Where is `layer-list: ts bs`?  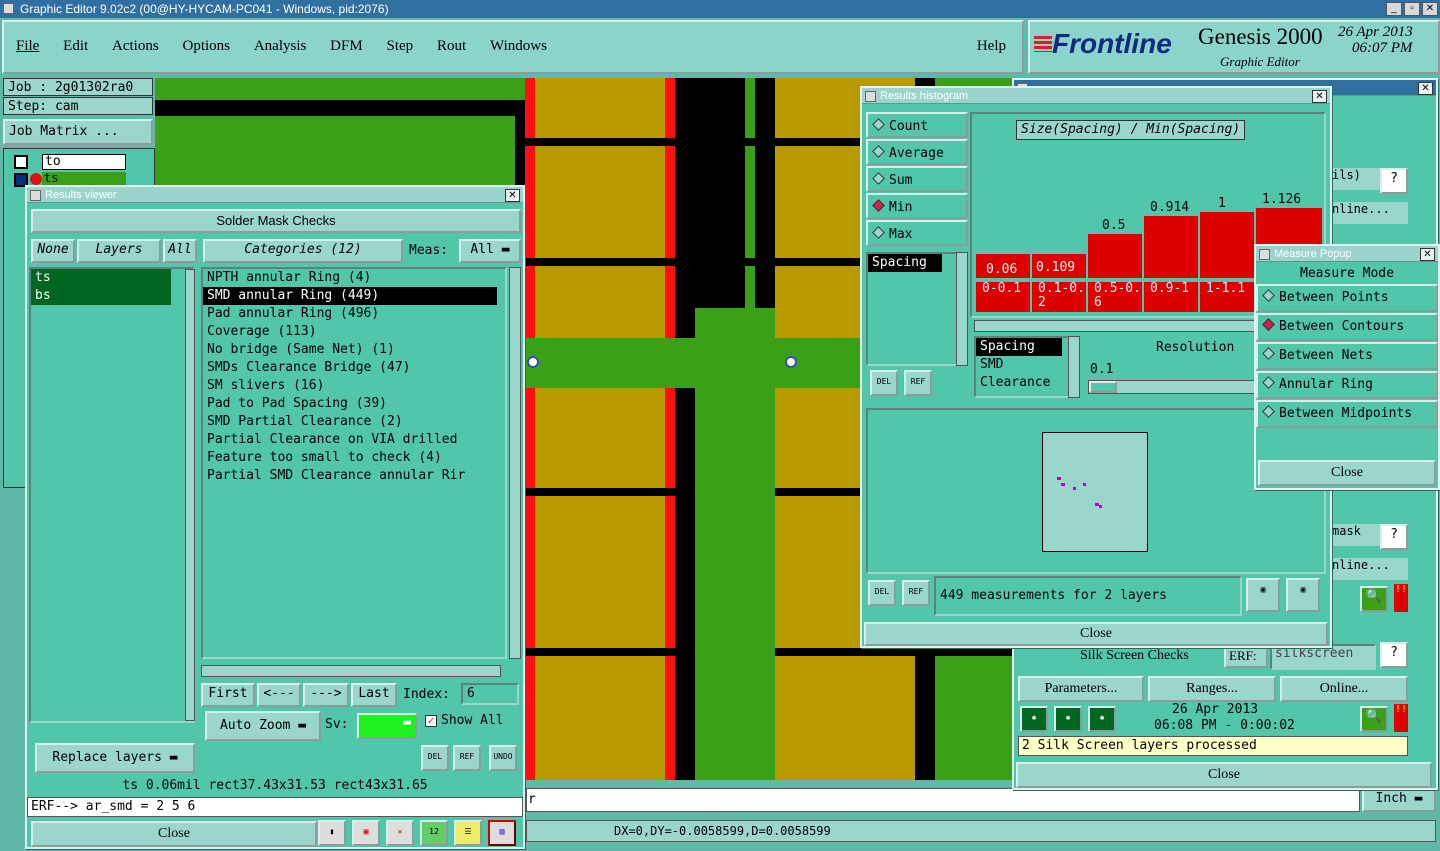
layer-list: ts bs is located at coordinates (112, 495).